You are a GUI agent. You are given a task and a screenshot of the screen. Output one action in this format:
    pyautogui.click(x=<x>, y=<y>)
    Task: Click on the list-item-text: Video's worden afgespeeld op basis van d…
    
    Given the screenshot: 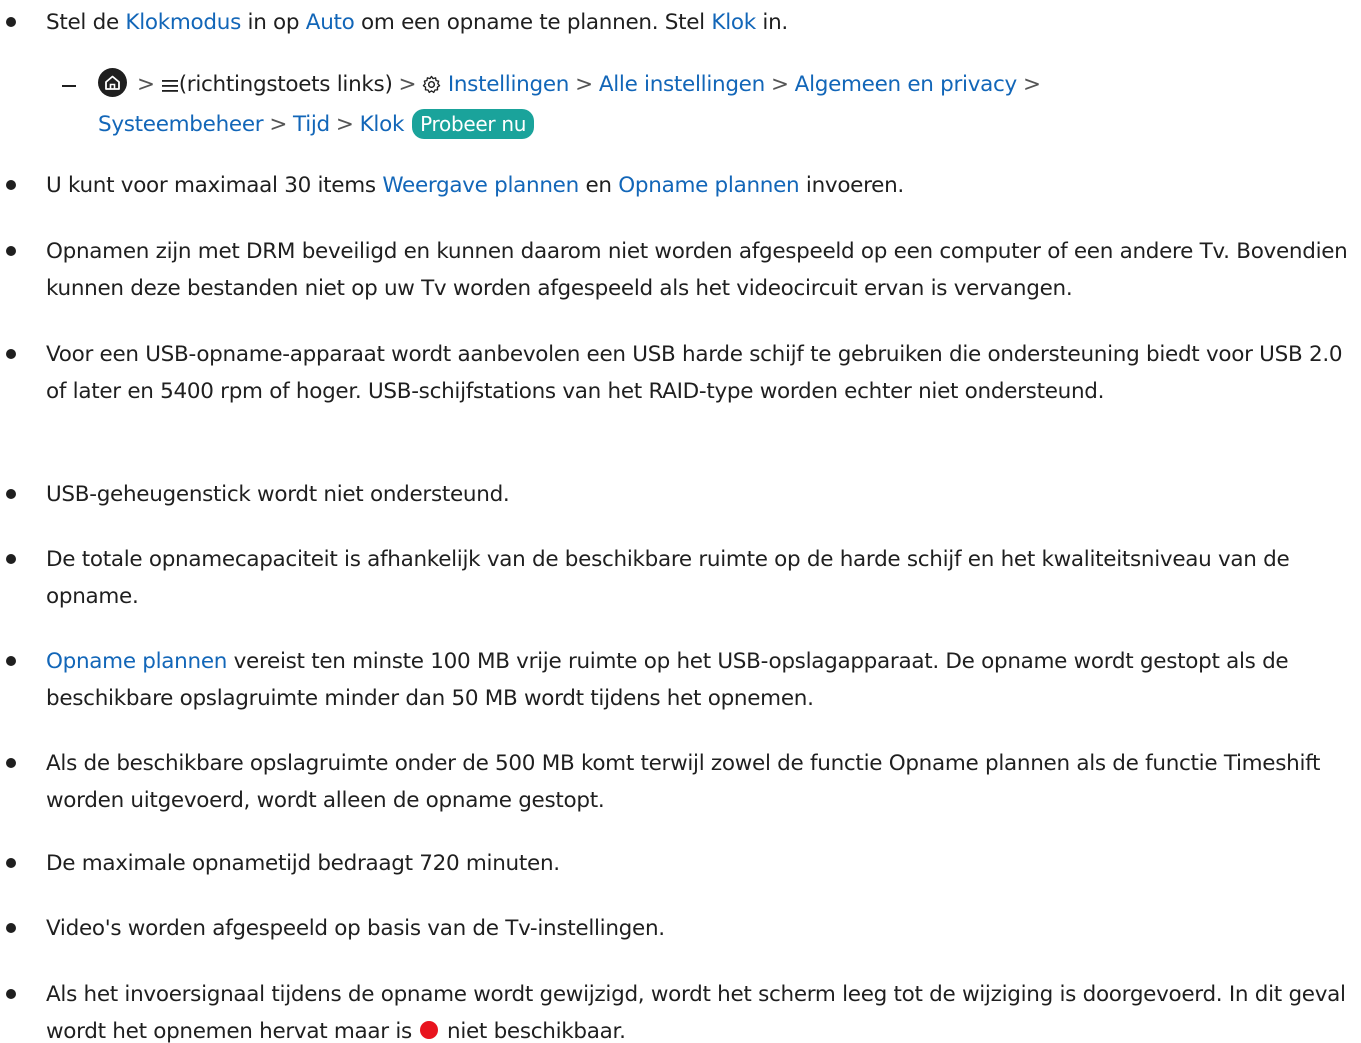 What is the action you would take?
    pyautogui.click(x=698, y=928)
    